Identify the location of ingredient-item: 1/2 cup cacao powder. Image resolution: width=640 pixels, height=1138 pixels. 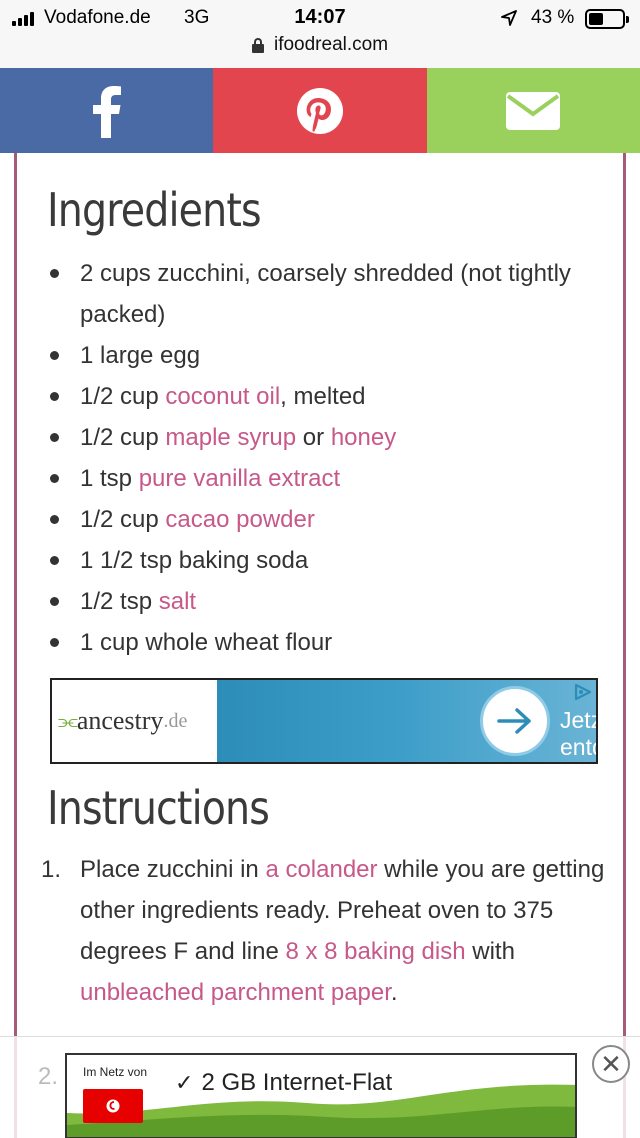
(327, 519).